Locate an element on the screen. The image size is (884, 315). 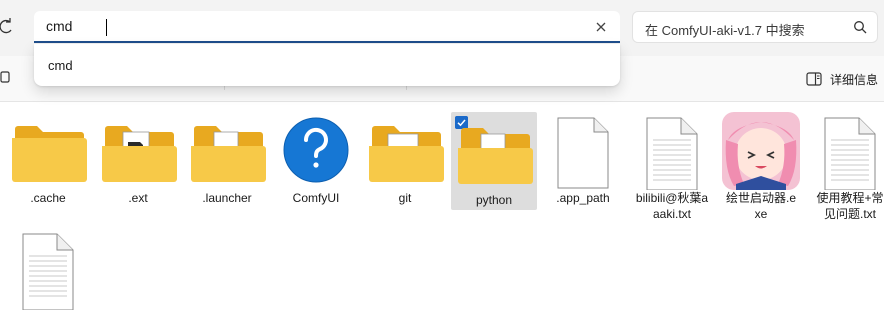
details-label: 详细信息 is located at coordinates (854, 79).